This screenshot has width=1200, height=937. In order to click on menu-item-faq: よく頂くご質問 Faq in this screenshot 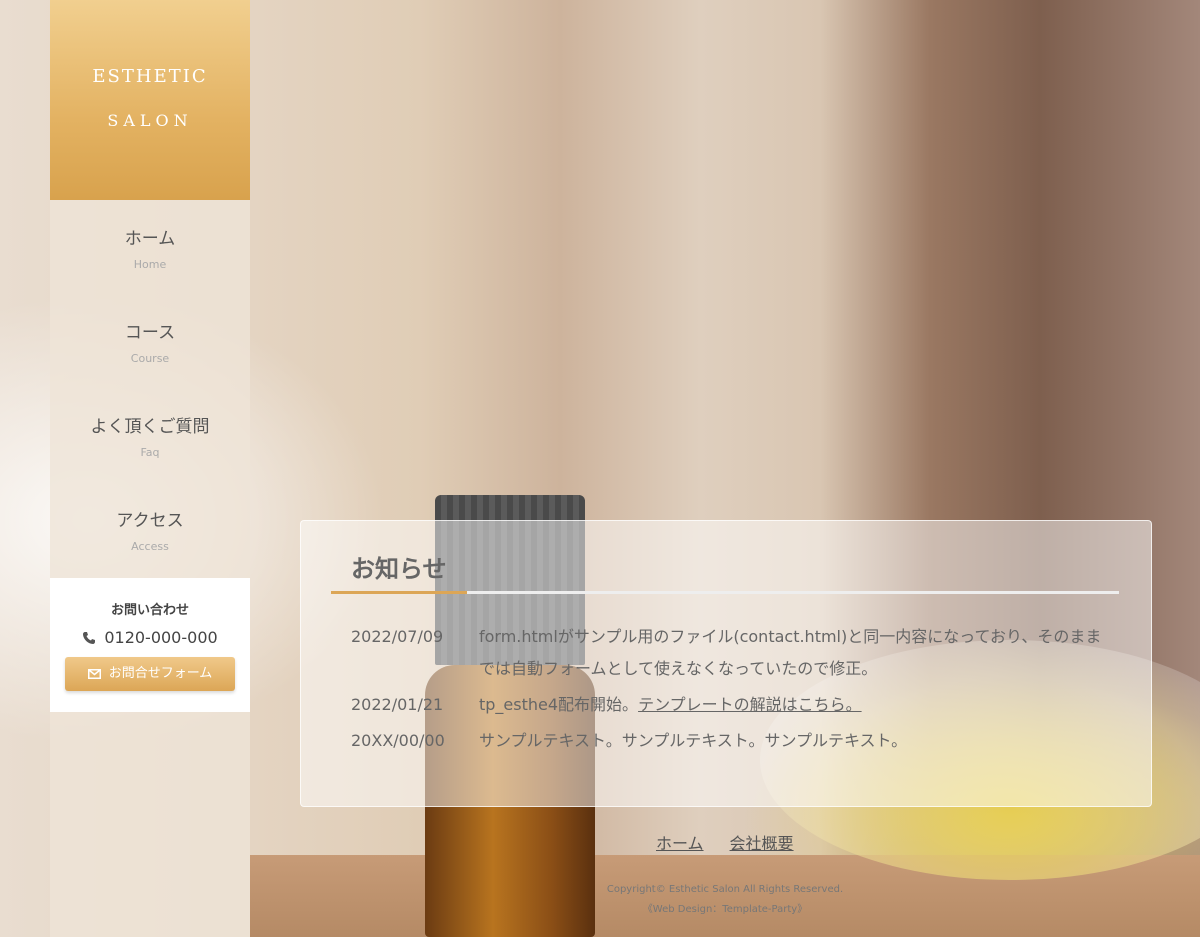, I will do `click(150, 435)`.